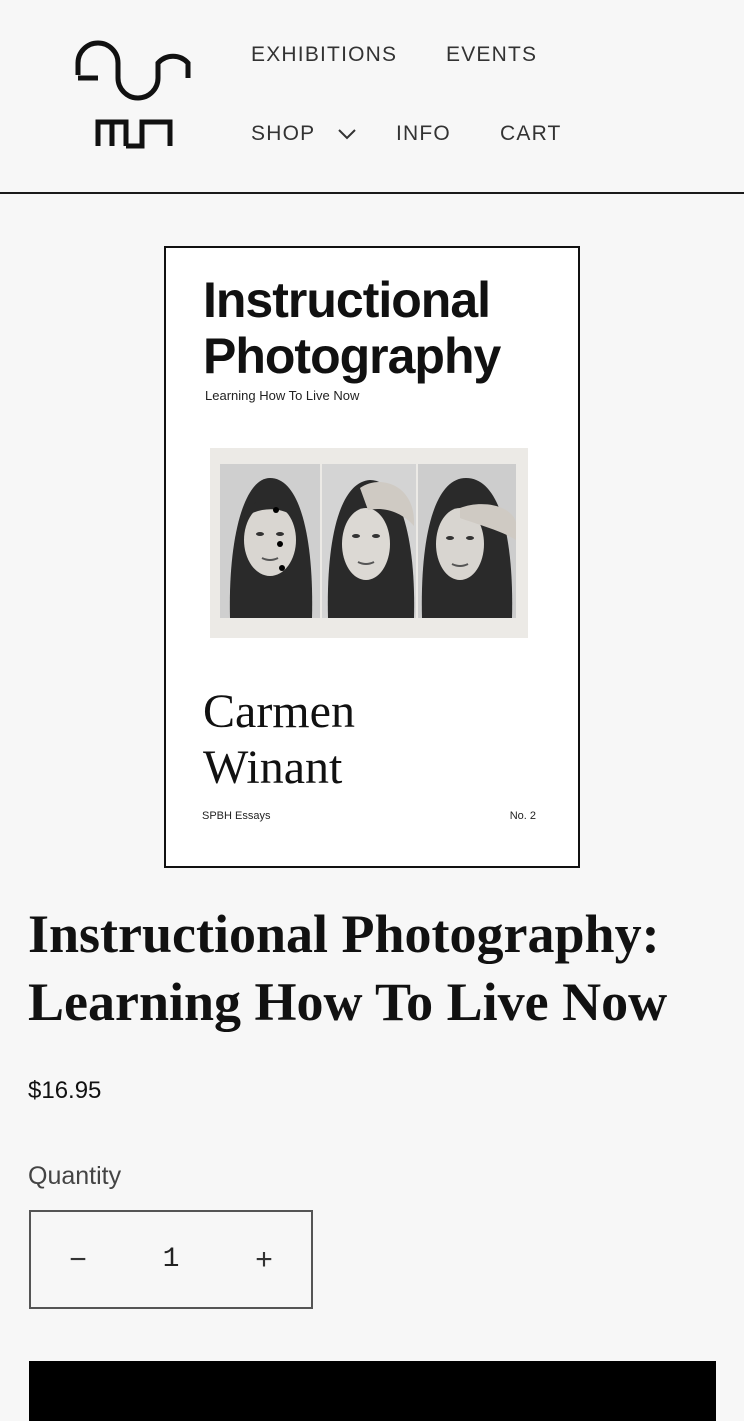 The width and height of the screenshot is (744, 1421). Describe the element at coordinates (423, 134) in the screenshot. I see `nav-info: INFO` at that location.